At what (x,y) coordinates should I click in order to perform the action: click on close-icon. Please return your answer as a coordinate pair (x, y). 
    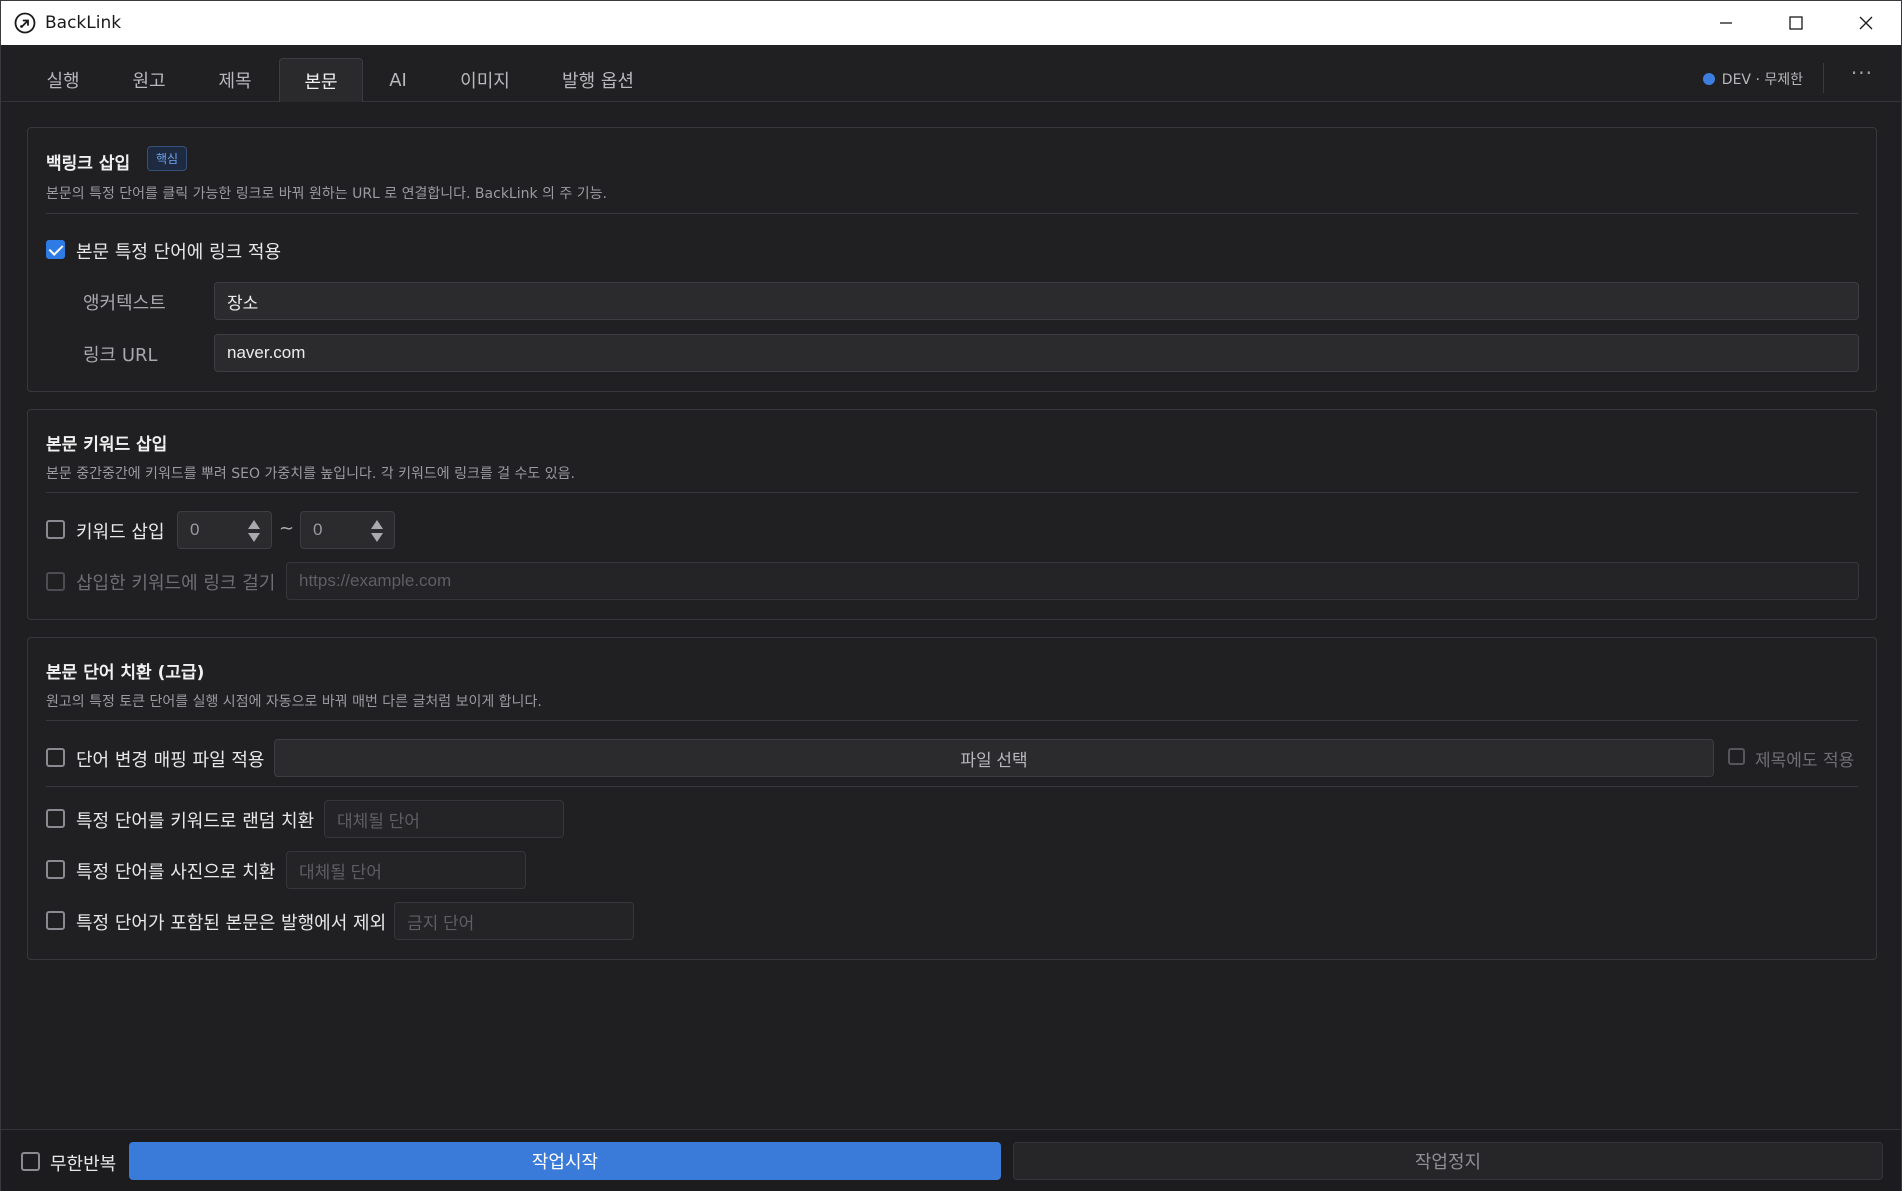
    Looking at the image, I should click on (1866, 23).